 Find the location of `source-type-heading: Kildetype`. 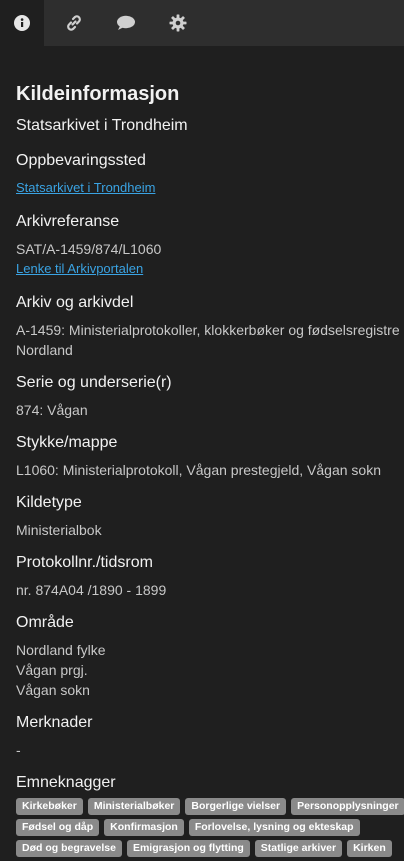

source-type-heading: Kildetype is located at coordinates (49, 502).